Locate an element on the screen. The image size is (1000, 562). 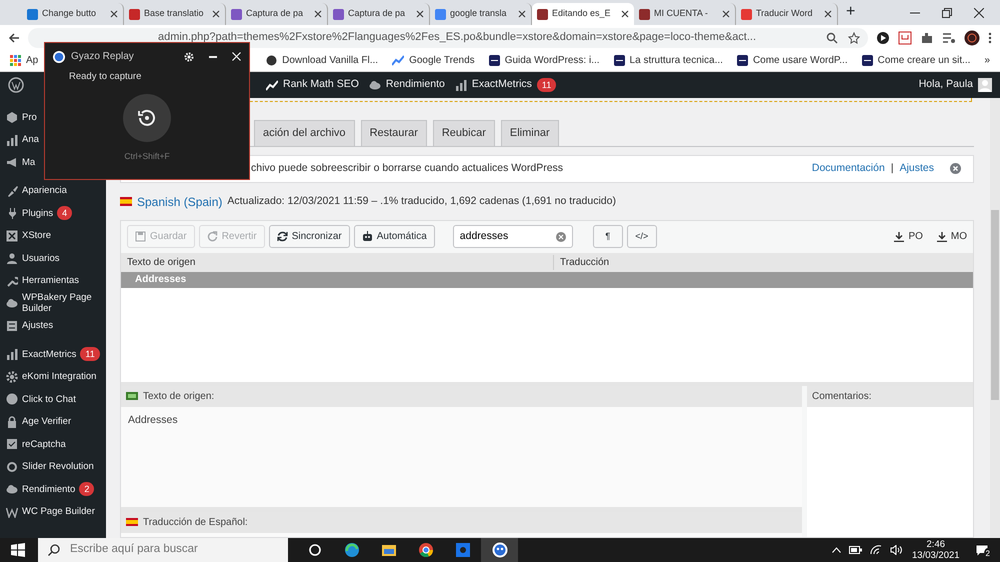
sidebar-item: Ana is located at coordinates (20, 139).